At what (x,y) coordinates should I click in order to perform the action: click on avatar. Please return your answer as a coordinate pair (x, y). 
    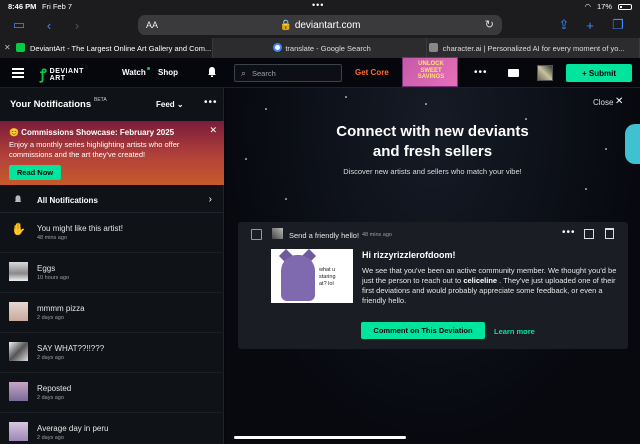
    Looking at the image, I should click on (277, 233).